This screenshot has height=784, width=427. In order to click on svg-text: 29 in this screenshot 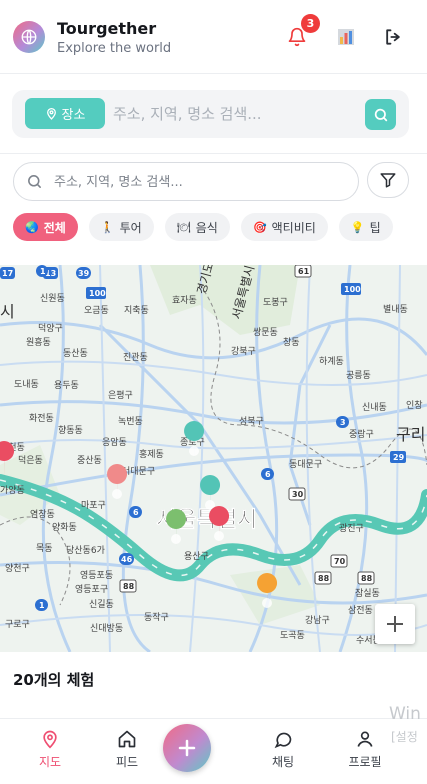, I will do `click(399, 457)`.